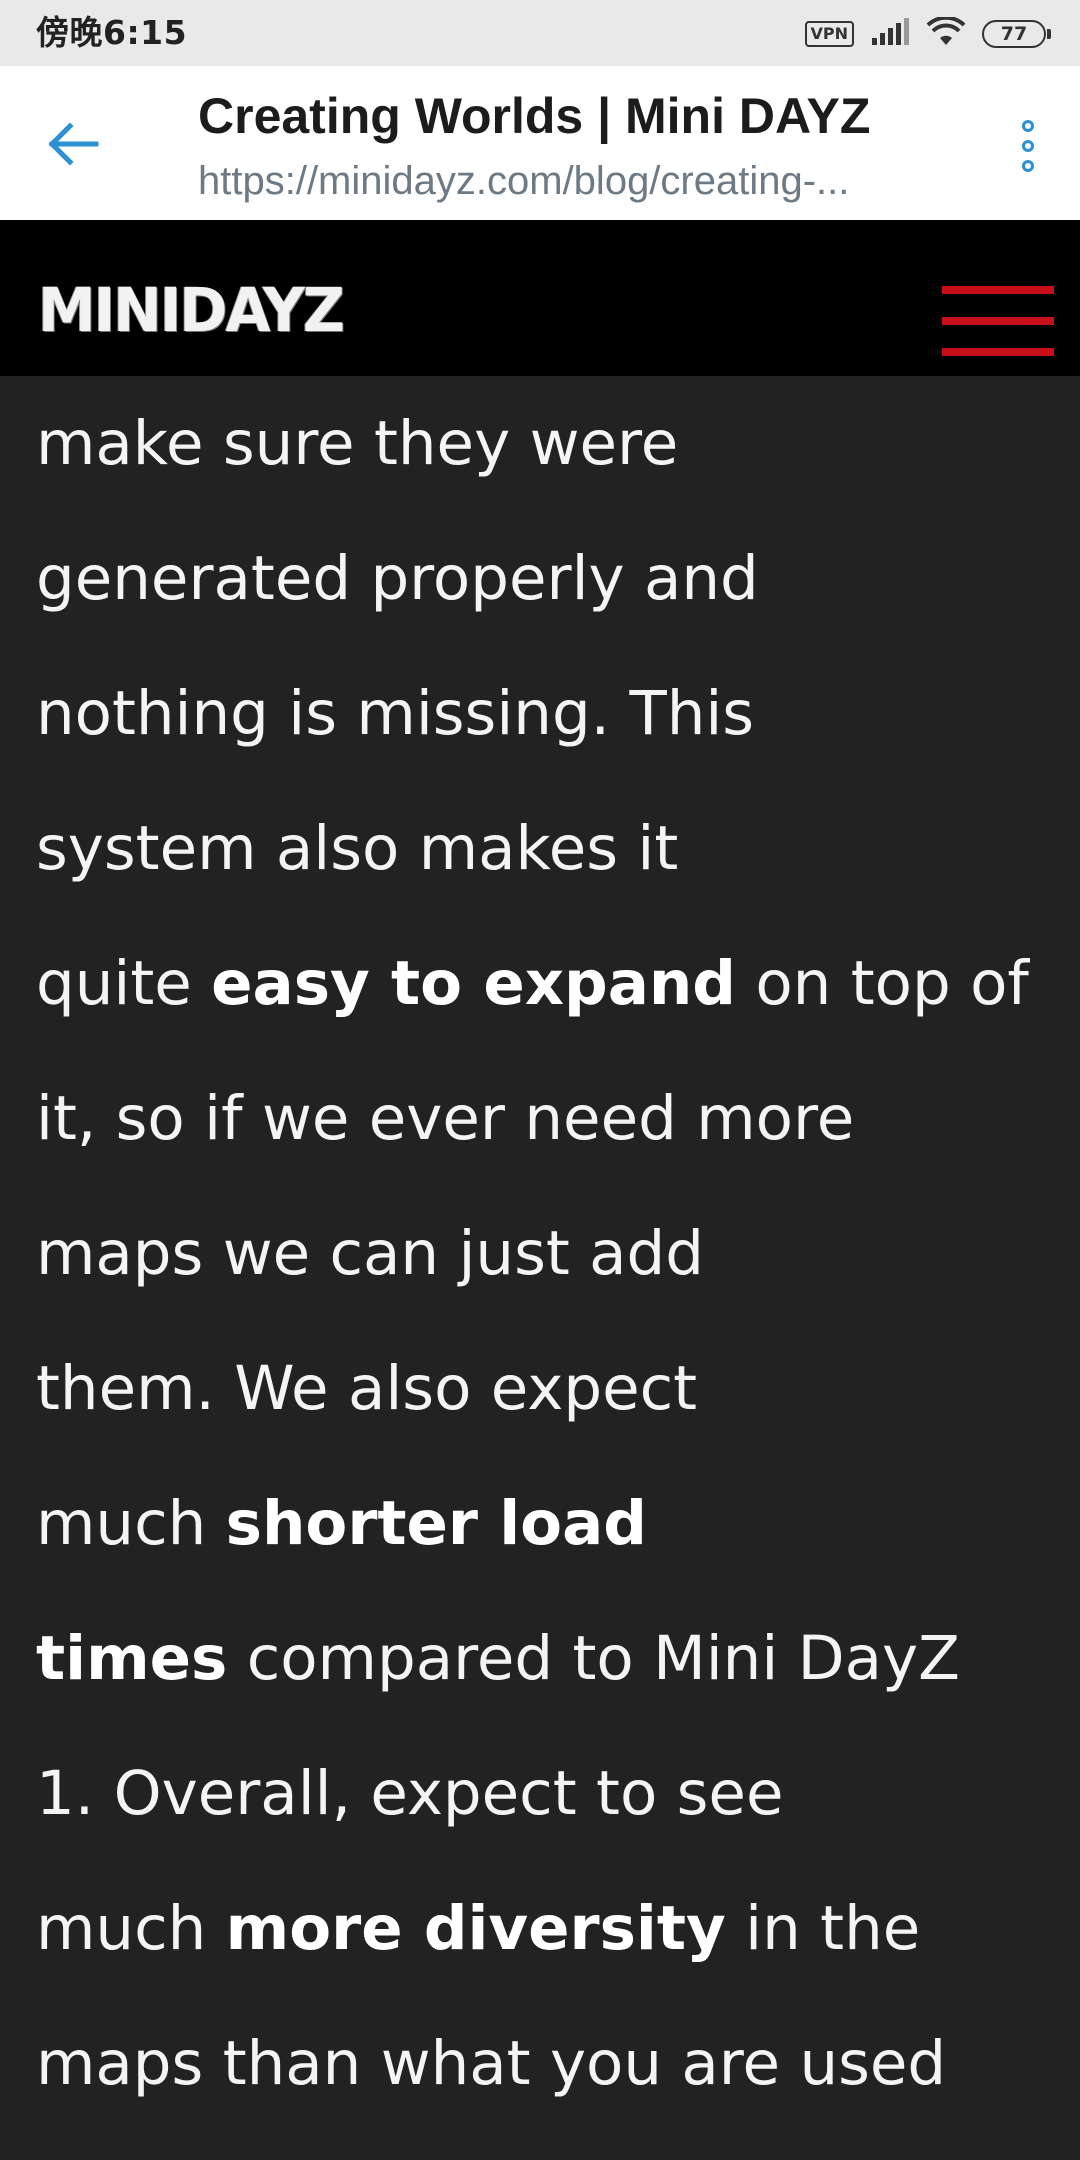 The height and width of the screenshot is (2160, 1080). I want to click on text-segment: compared to Mini DayZ, so click(593, 1658).